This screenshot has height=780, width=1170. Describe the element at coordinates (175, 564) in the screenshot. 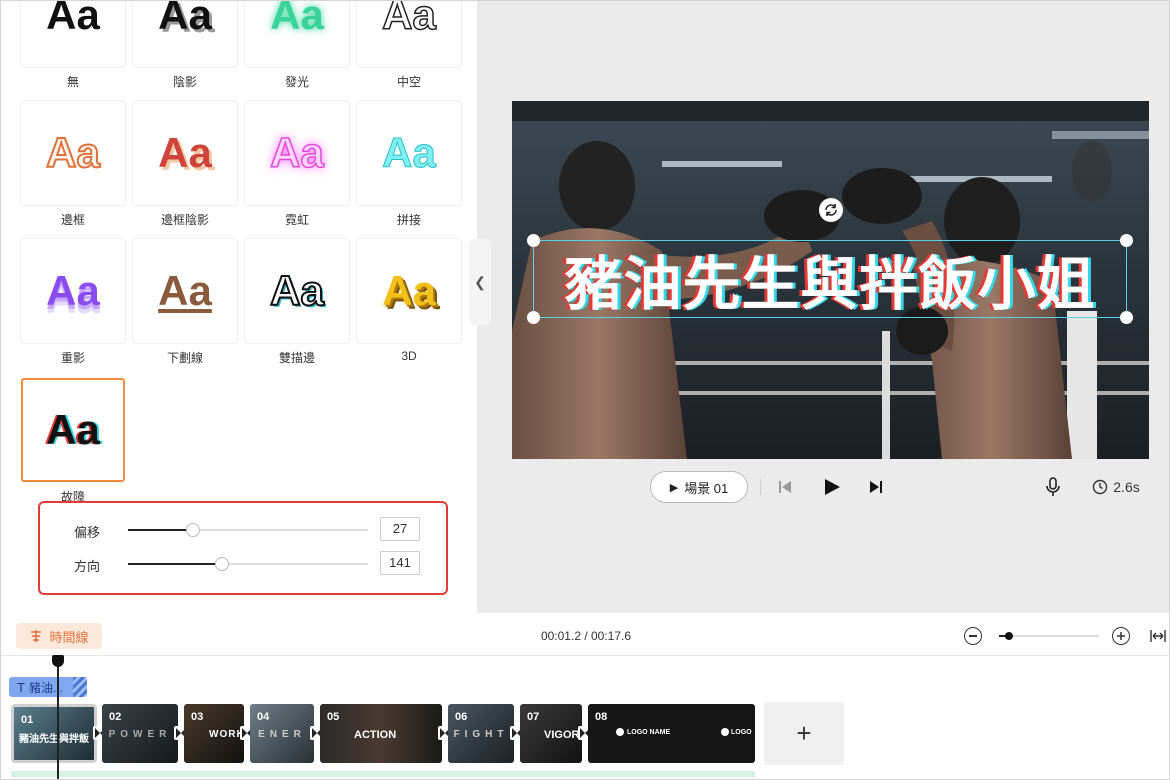

I see `direction-slider-fill` at that location.